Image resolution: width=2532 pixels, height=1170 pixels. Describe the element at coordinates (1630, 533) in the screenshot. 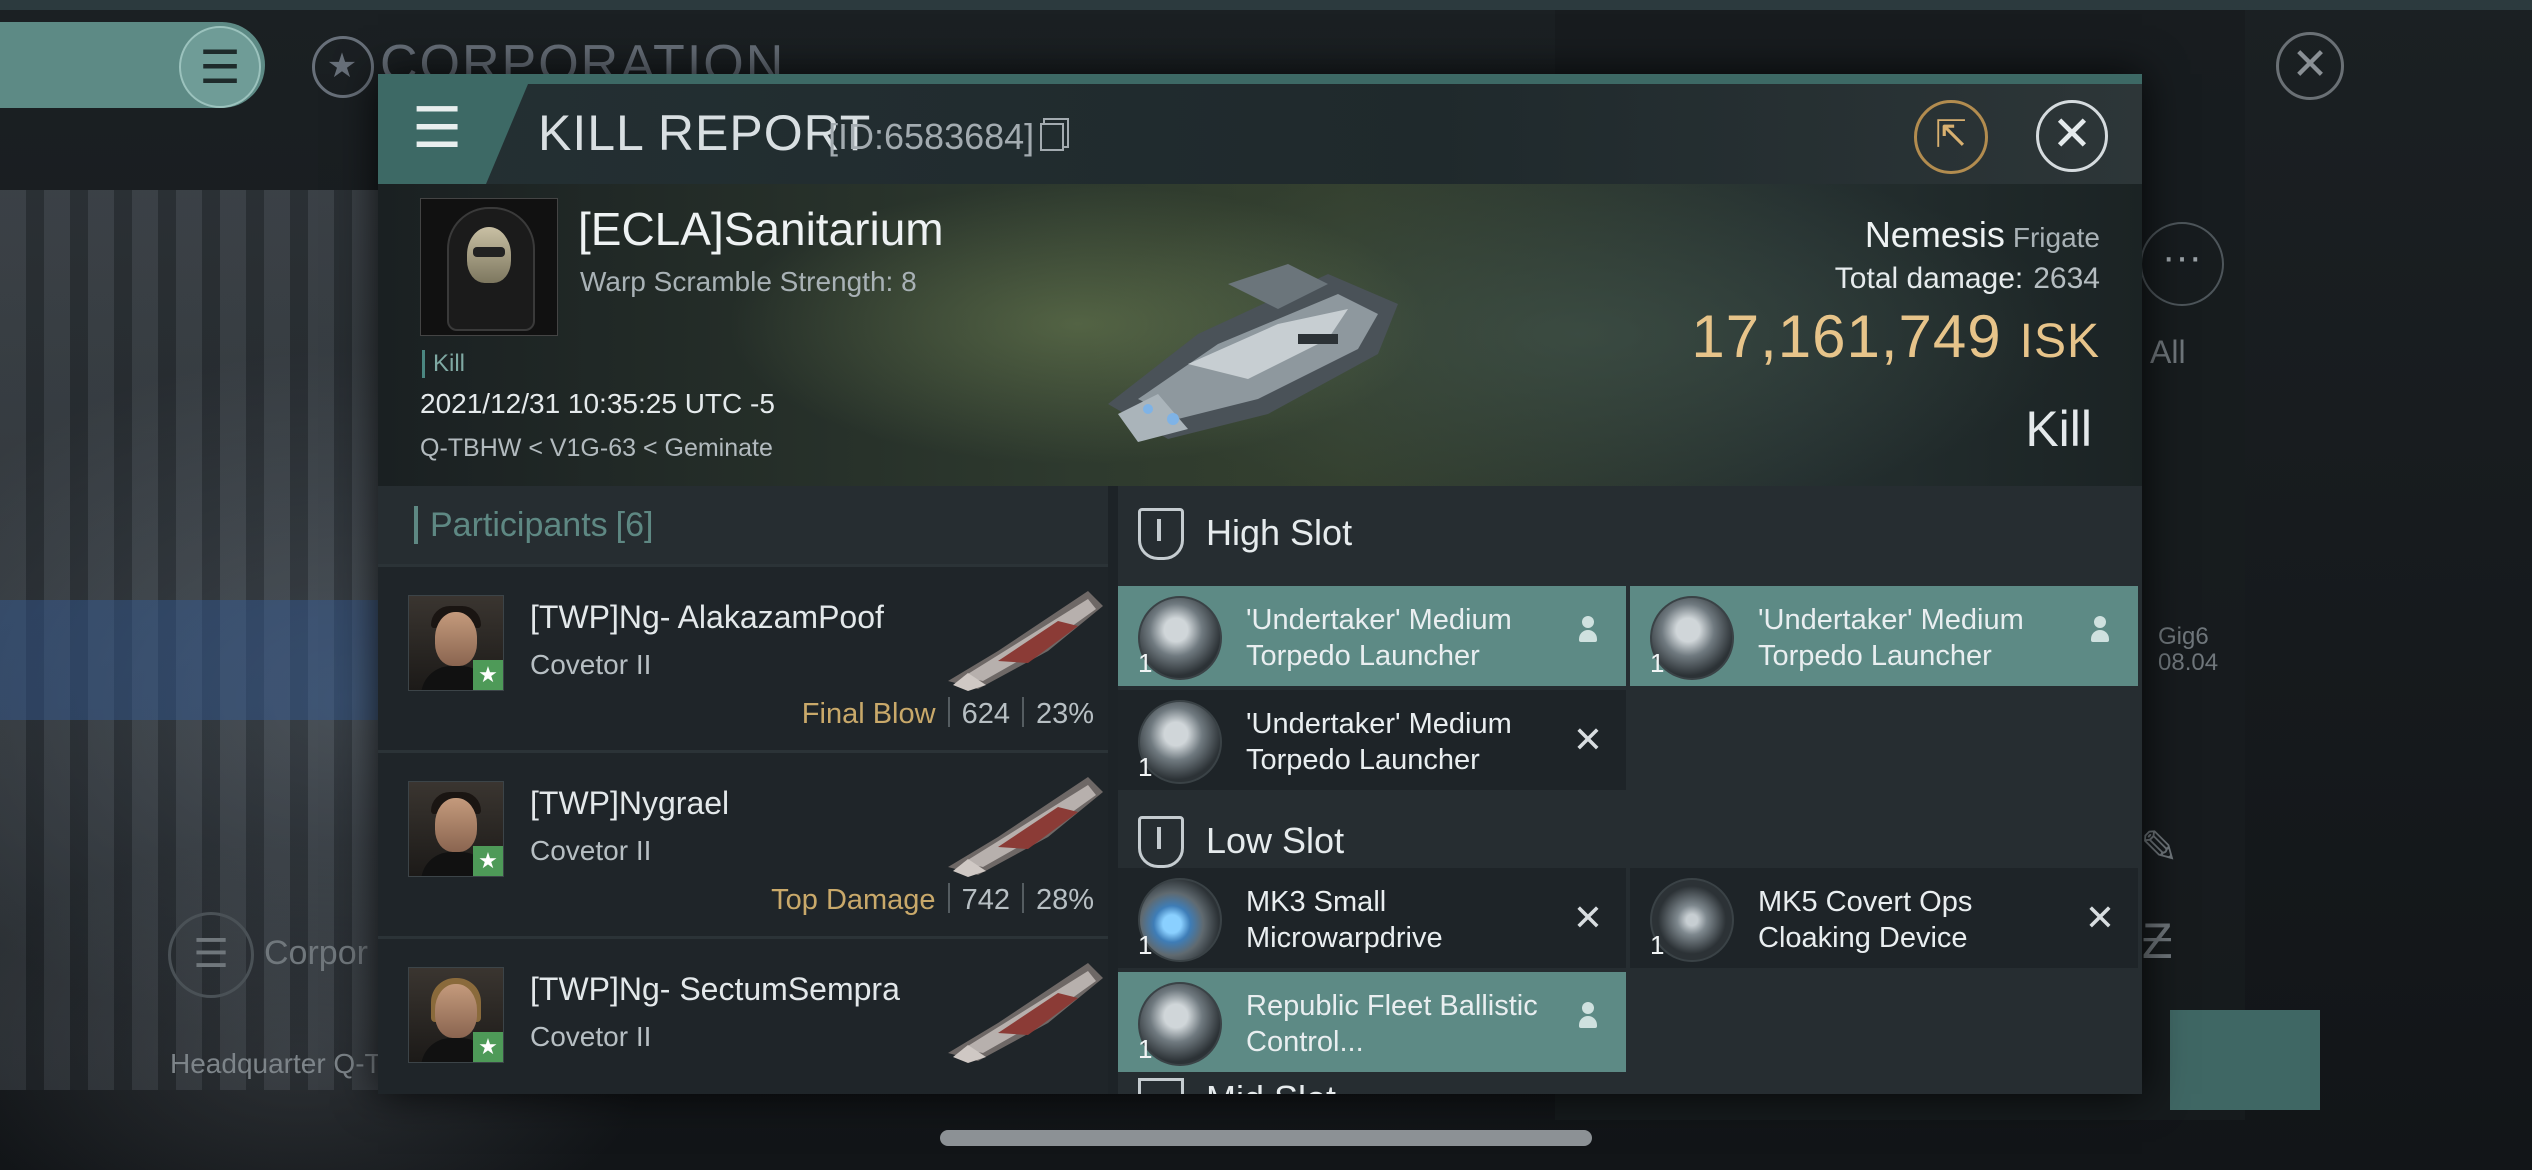

I see `high-slot-header: High Slot` at that location.